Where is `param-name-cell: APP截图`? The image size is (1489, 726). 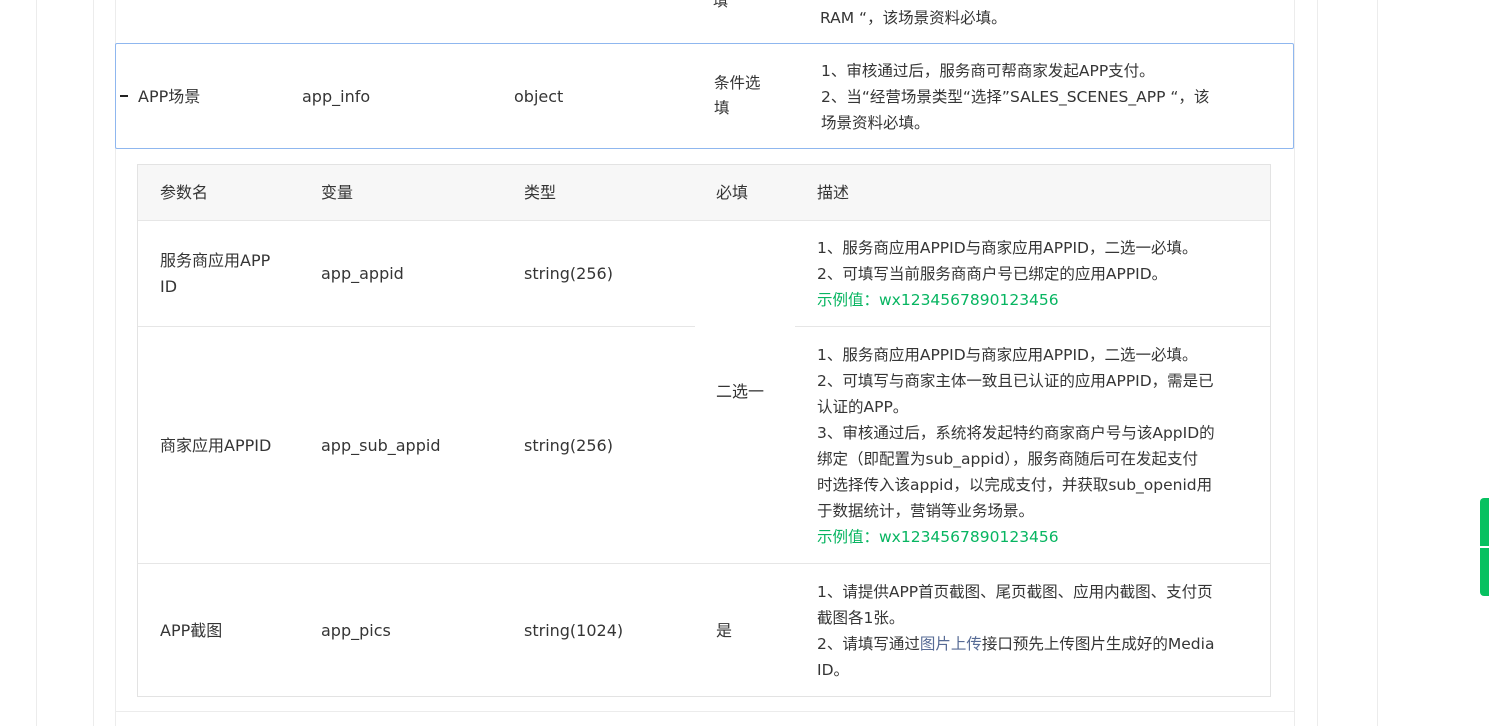
param-name-cell: APP截图 is located at coordinates (191, 630).